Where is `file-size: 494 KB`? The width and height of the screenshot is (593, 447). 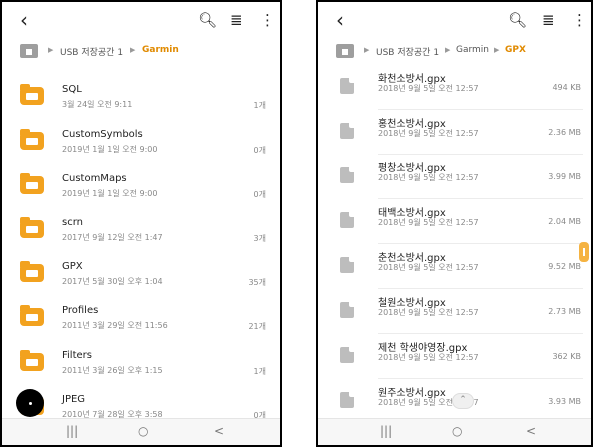 file-size: 494 KB is located at coordinates (566, 87).